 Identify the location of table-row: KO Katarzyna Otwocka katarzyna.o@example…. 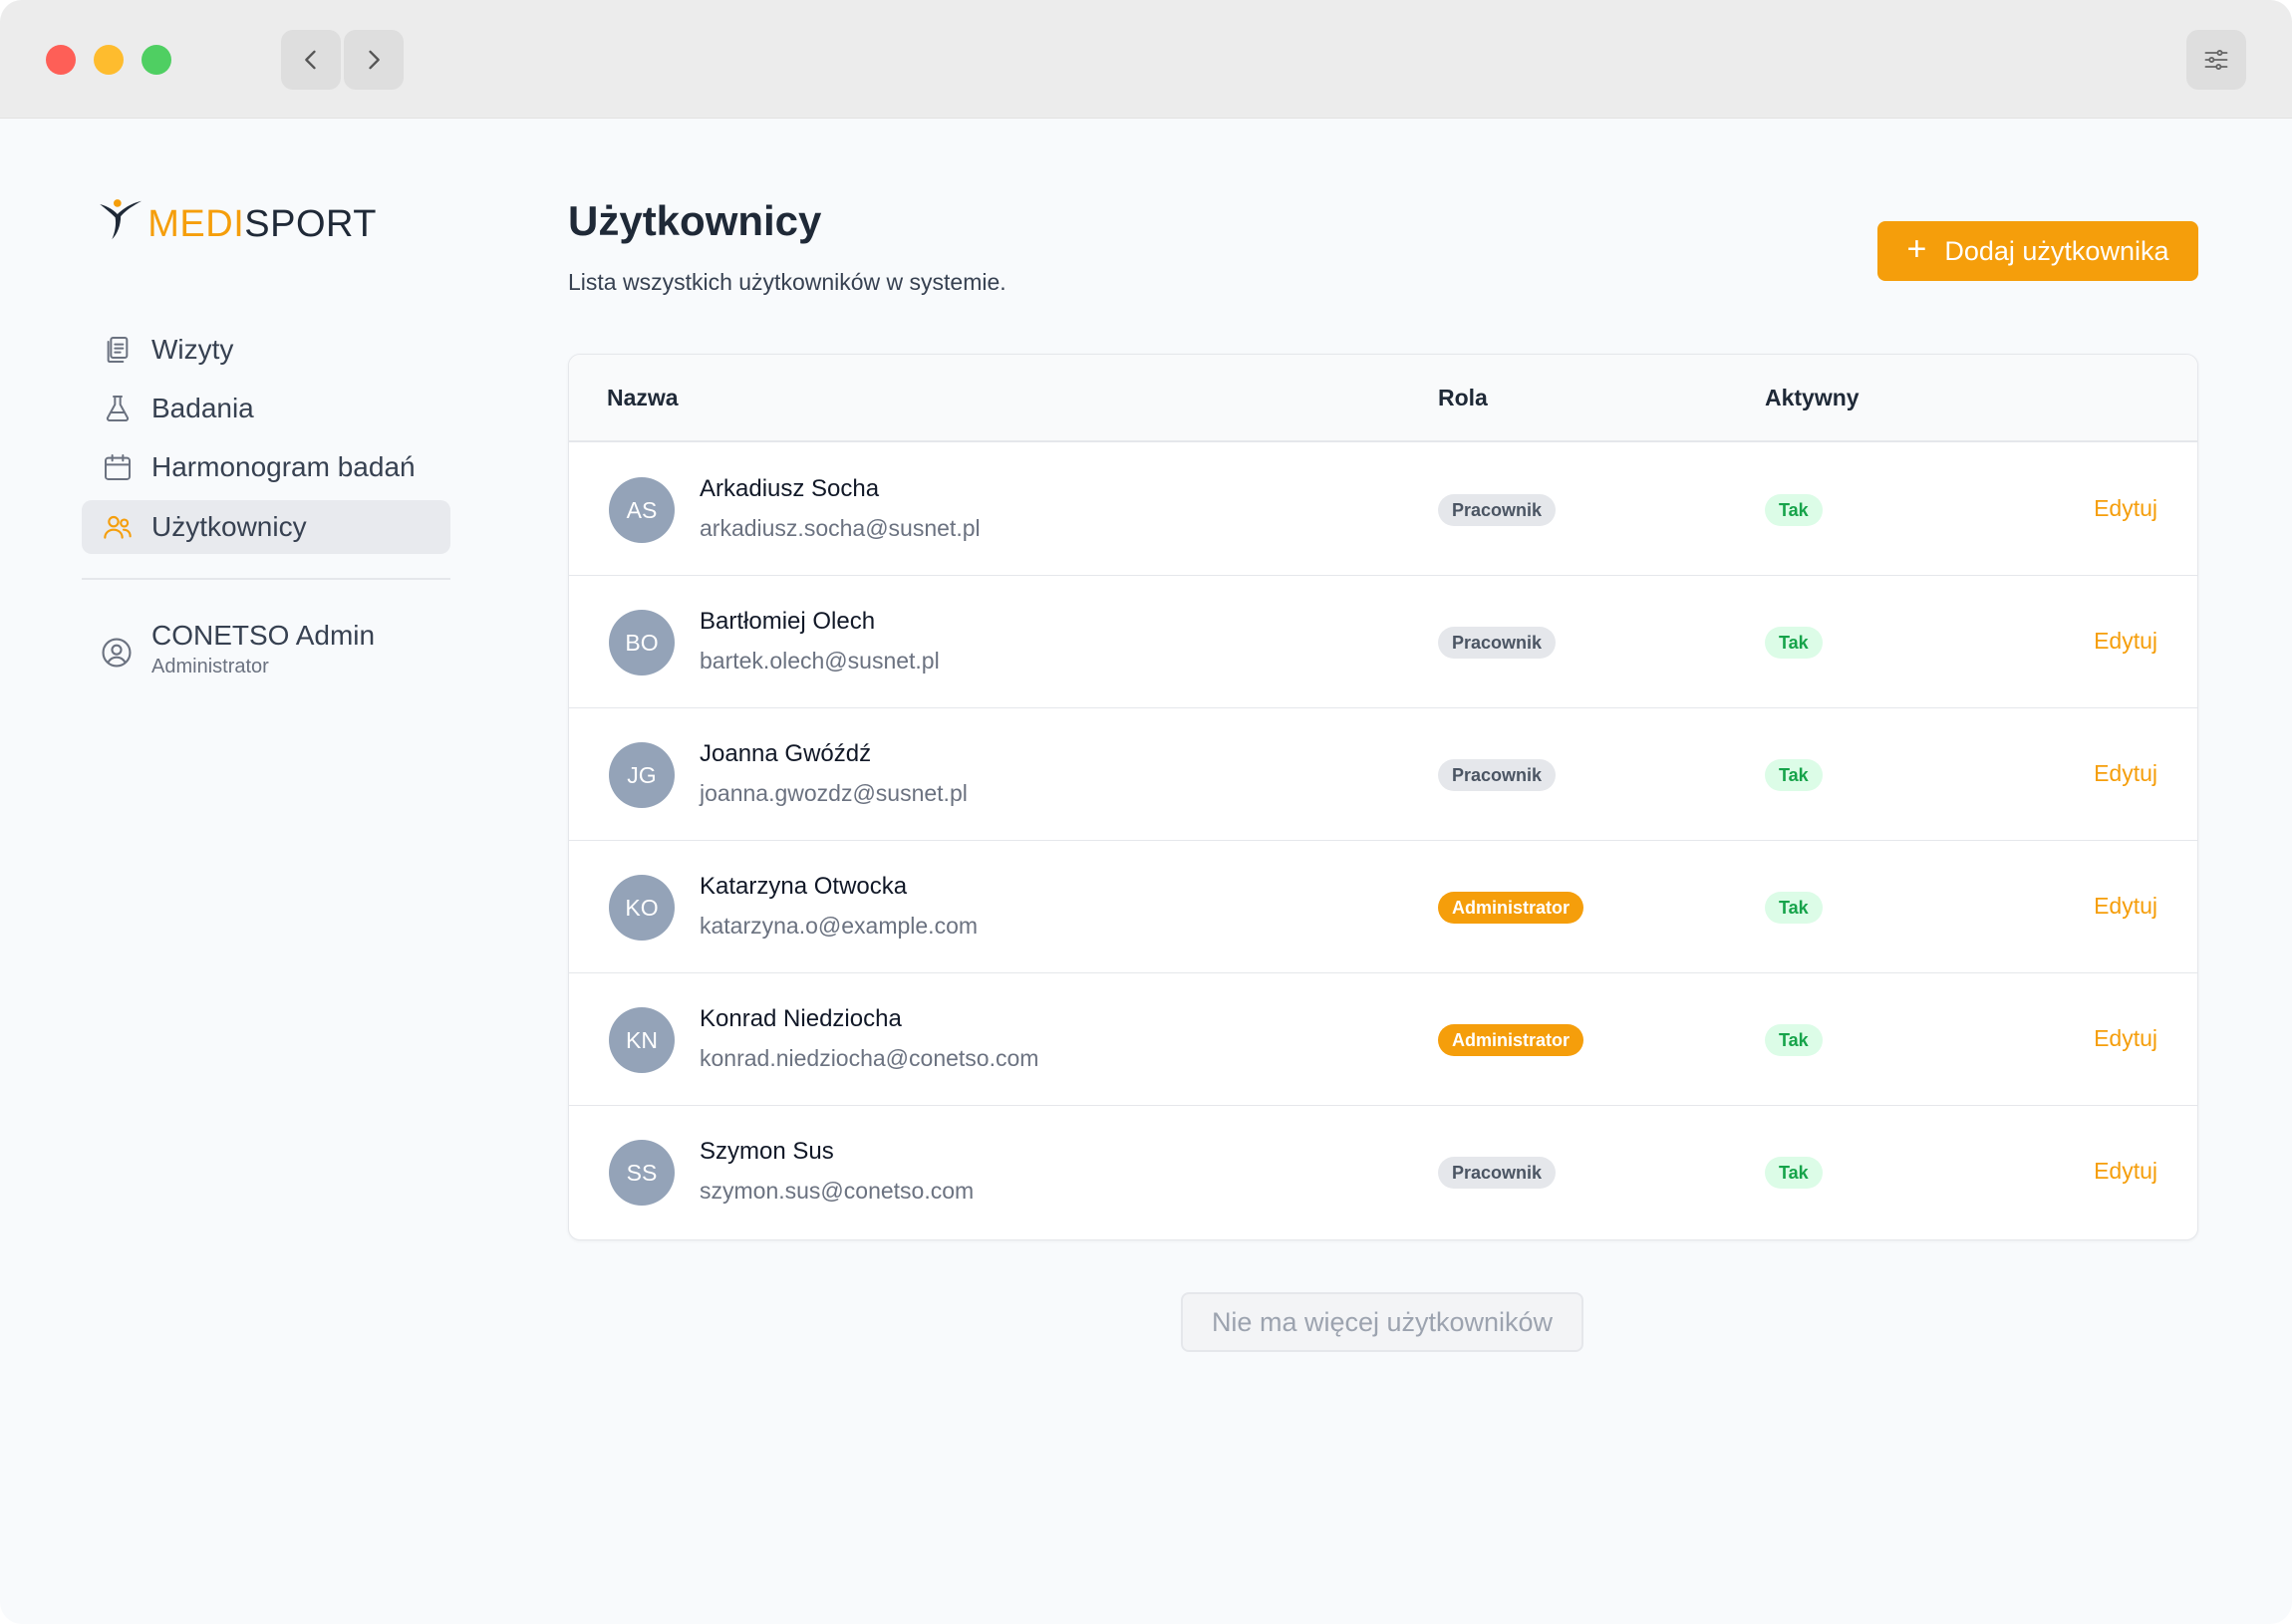
(1383, 907).